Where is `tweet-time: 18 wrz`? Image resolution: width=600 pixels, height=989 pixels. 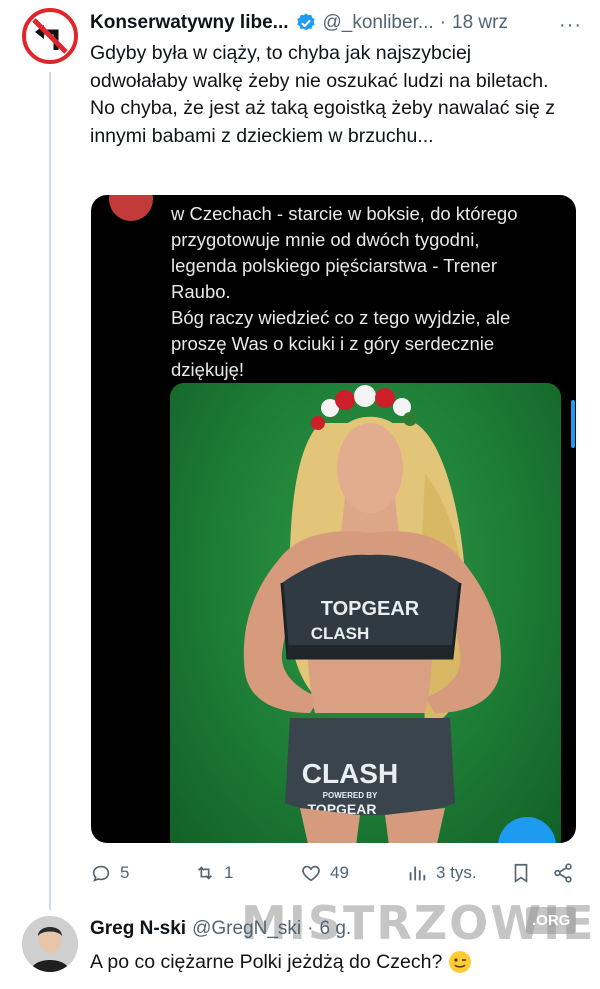
tweet-time: 18 wrz is located at coordinates (480, 23).